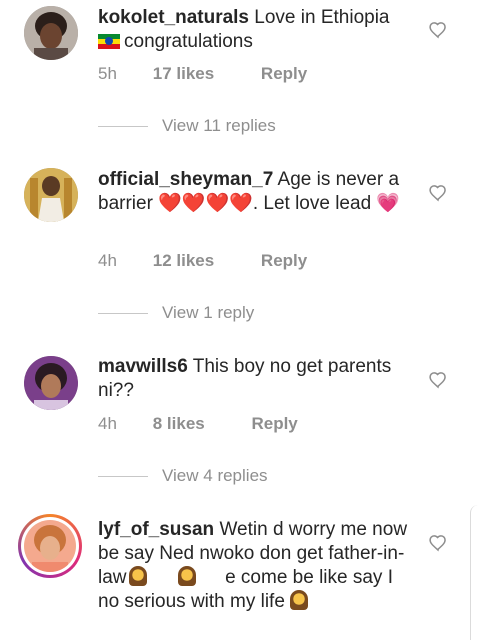 This screenshot has height=640, width=480. I want to click on comment-likes: 8 likes, so click(179, 424).